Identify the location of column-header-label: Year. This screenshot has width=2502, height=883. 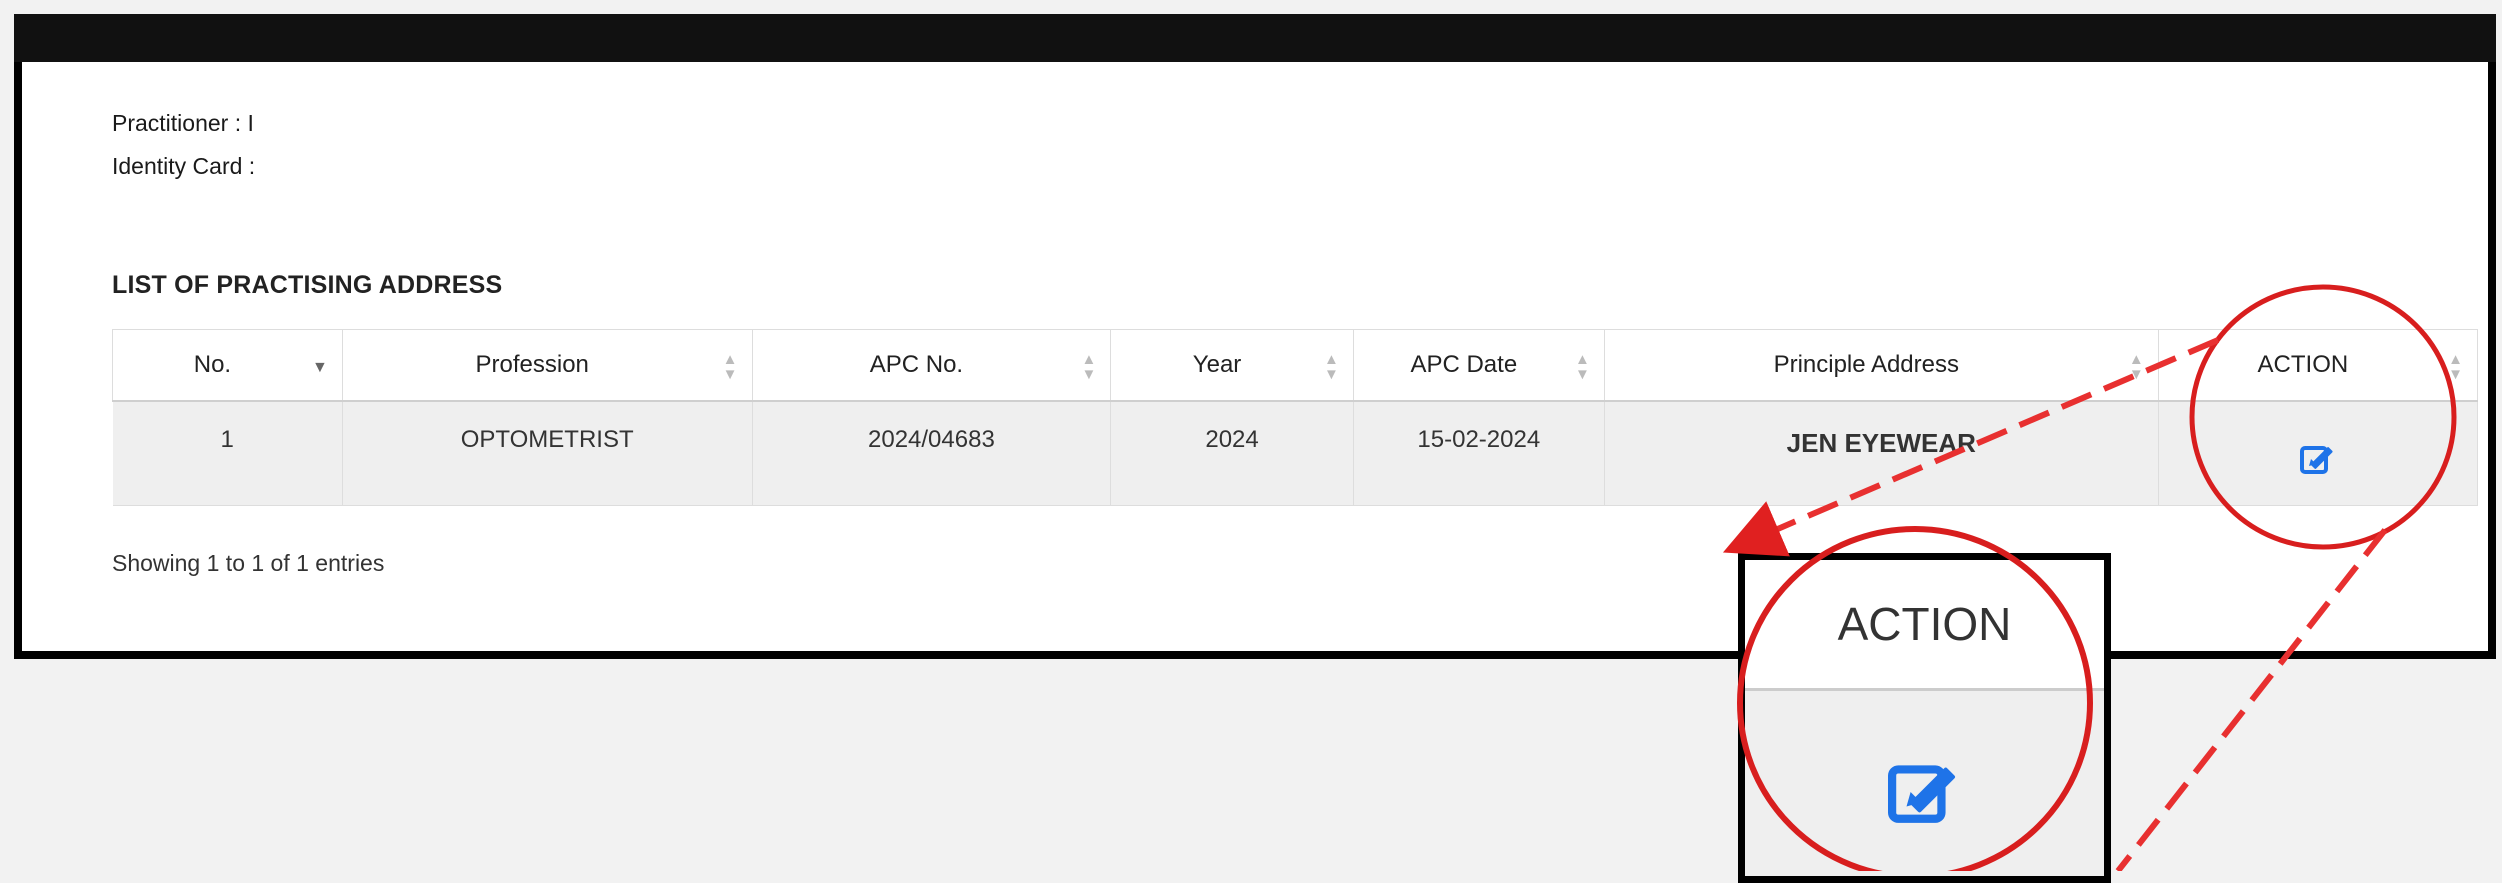
(1217, 364).